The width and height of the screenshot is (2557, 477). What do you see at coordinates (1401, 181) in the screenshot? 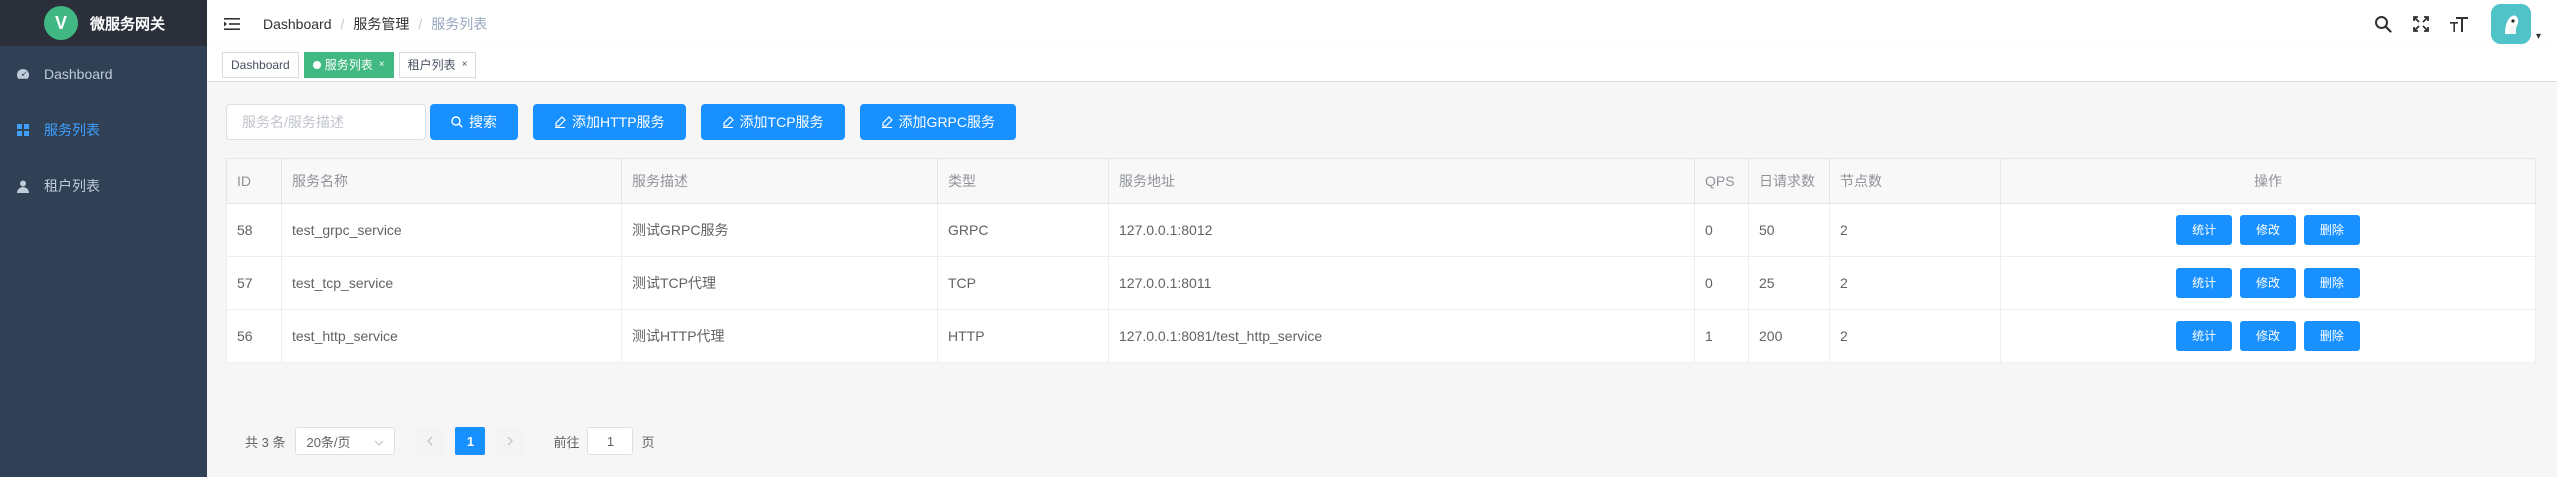
I see `column-header-address: 服务地址` at bounding box center [1401, 181].